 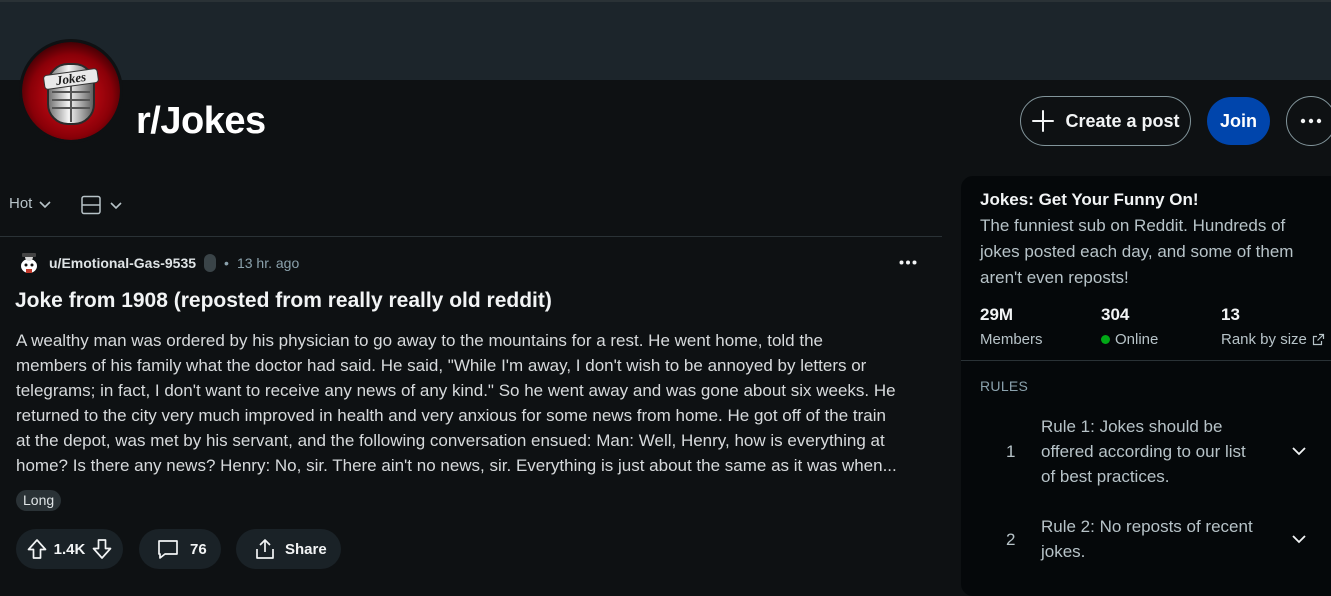 I want to click on post-meta: u/Emotional-Gas-9535 • 13 hr. ago, so click(x=158, y=263).